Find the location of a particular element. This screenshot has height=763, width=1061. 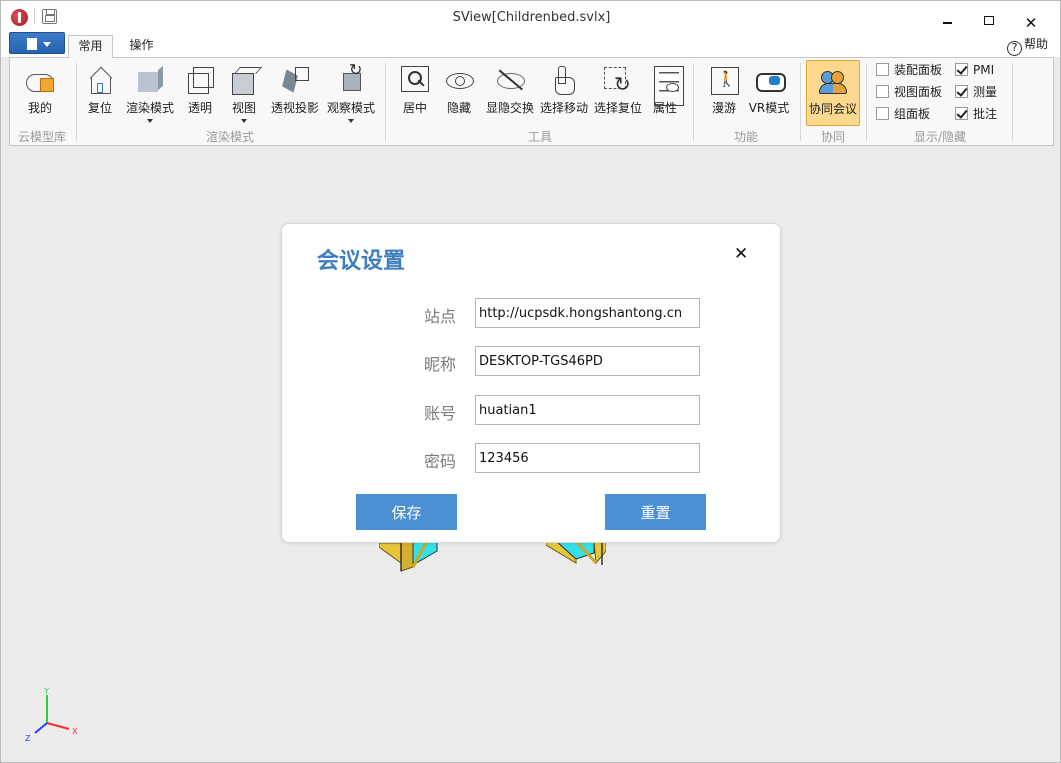

hand-pointer-icon is located at coordinates (564, 80).